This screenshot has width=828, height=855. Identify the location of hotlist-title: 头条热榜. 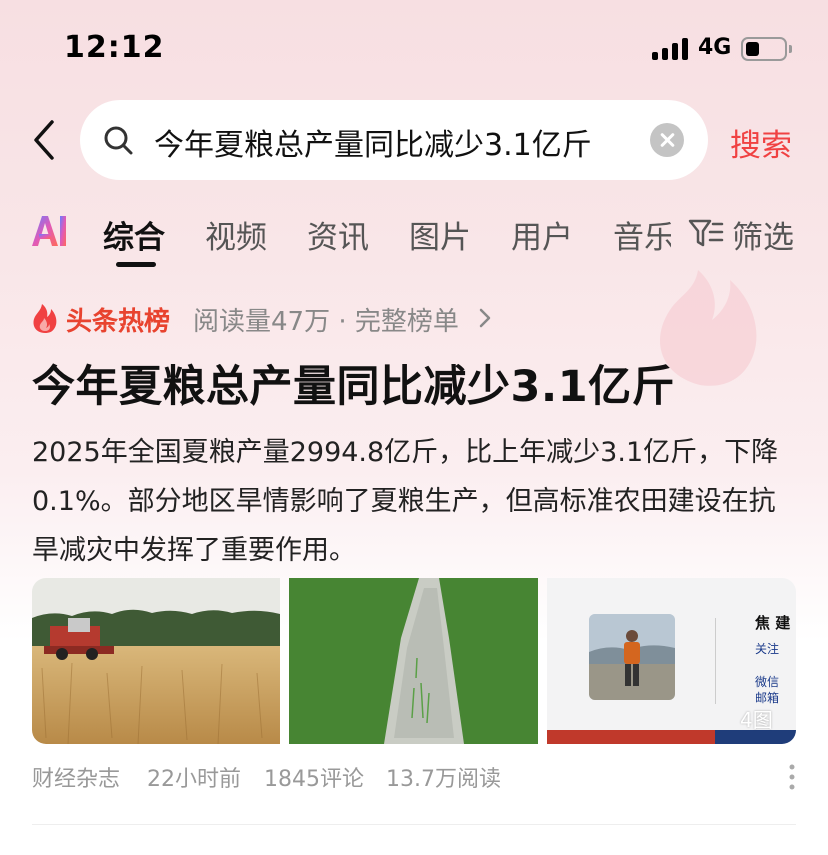
(118, 319).